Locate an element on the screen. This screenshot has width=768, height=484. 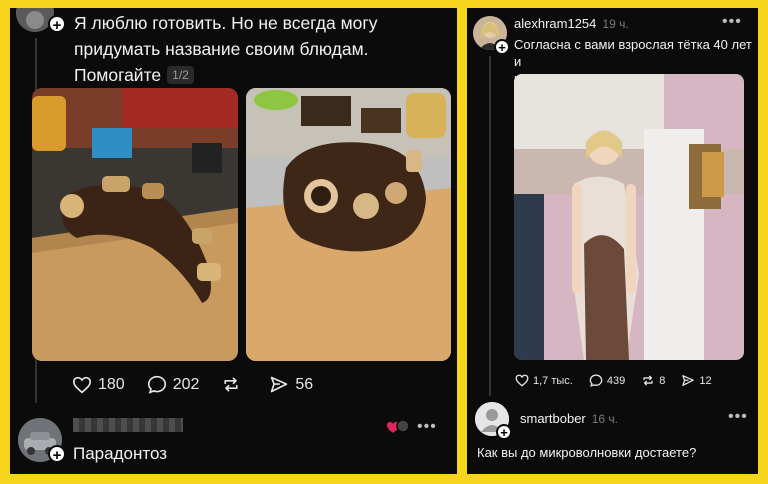
repost-button: 8 is located at coordinates (653, 380).